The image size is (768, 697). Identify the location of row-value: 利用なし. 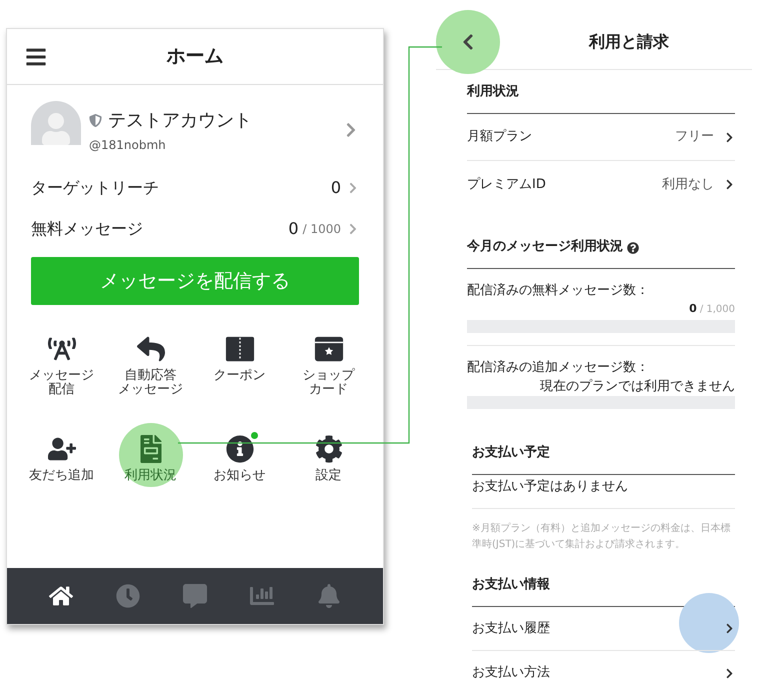
(688, 185).